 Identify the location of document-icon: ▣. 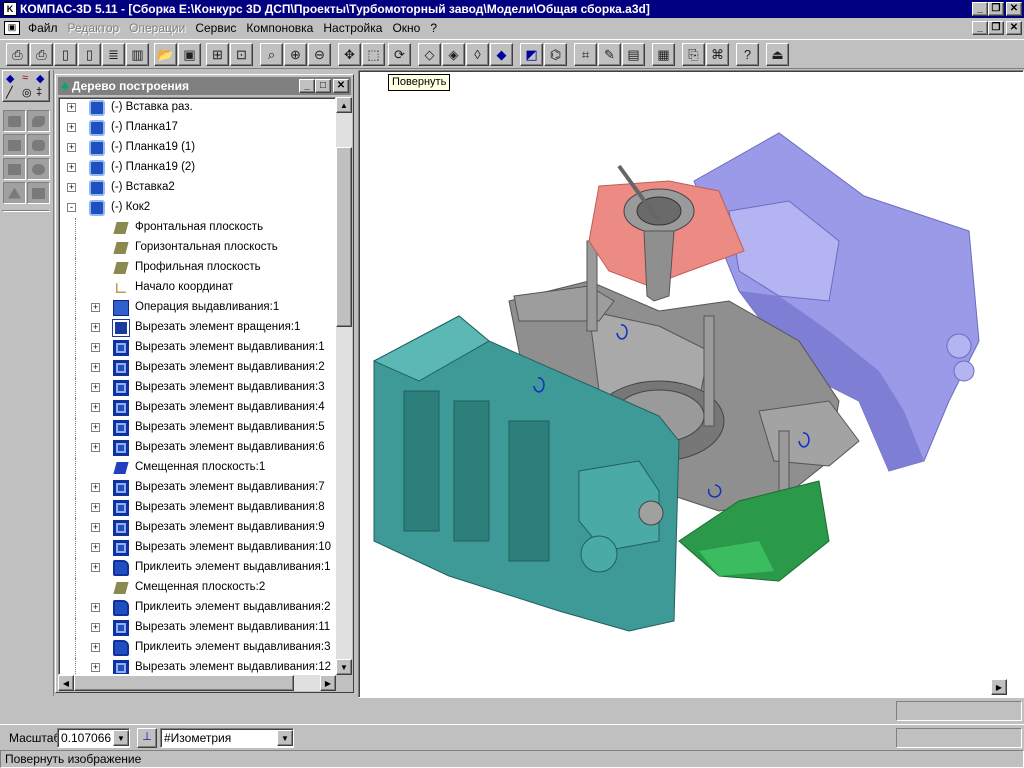
(12, 28).